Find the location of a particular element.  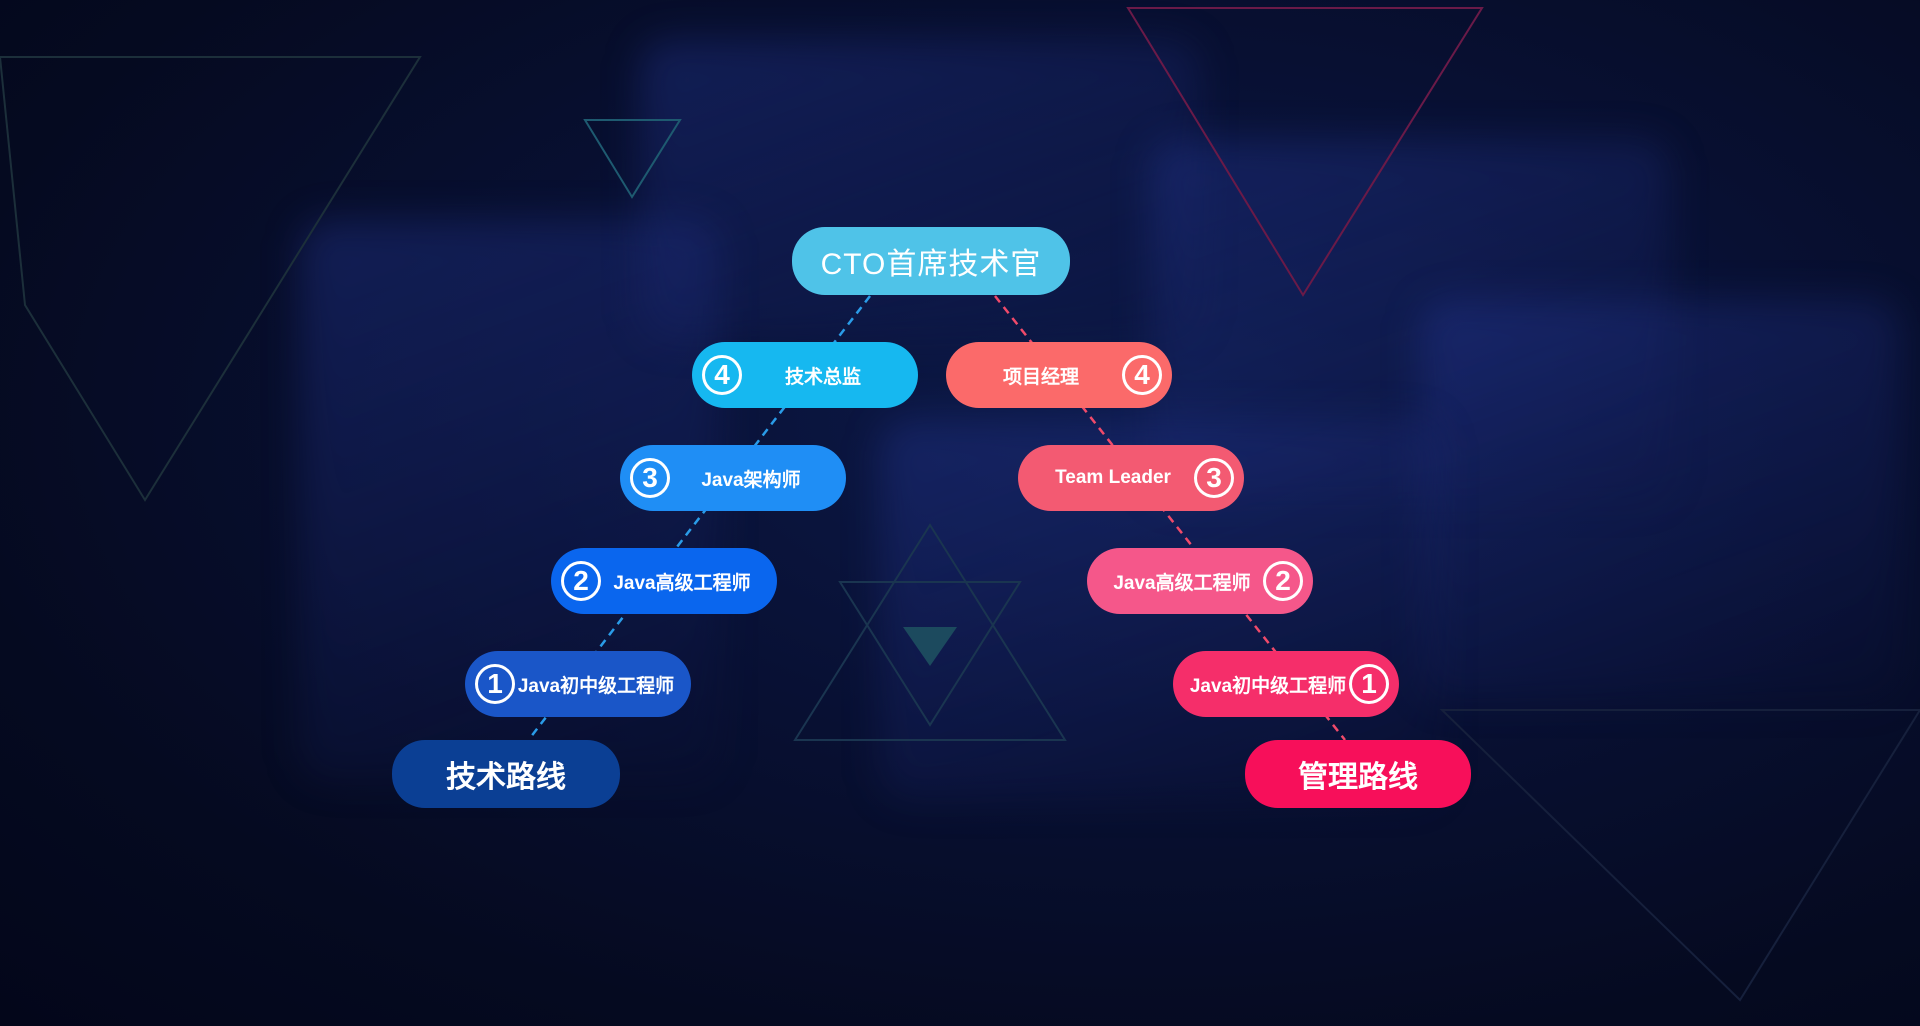

mgmt-route-title: 管理路线 is located at coordinates (1358, 774).